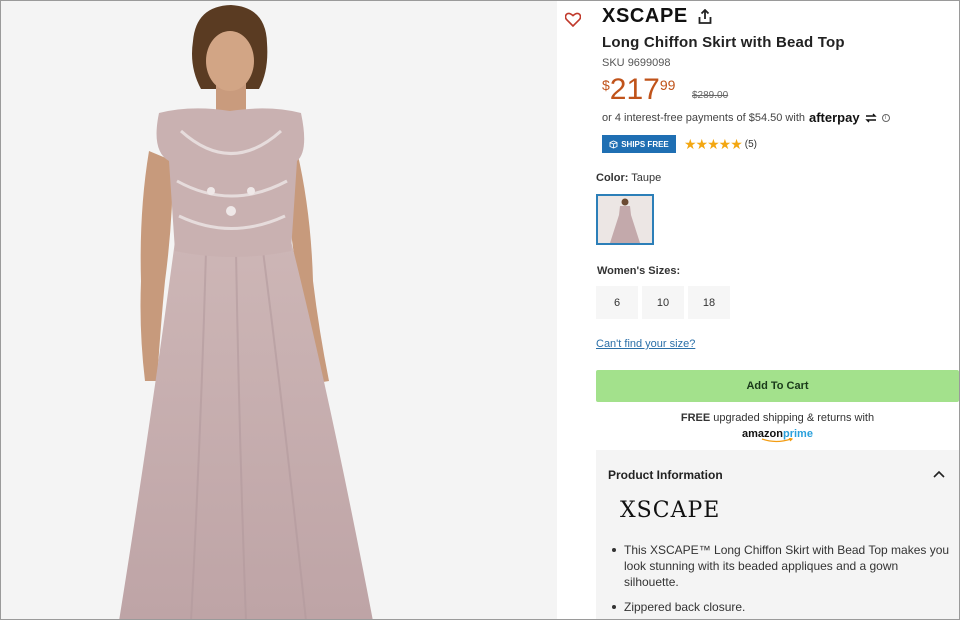 This screenshot has height=620, width=960. What do you see at coordinates (646, 178) in the screenshot?
I see `color-value: Taupe` at bounding box center [646, 178].